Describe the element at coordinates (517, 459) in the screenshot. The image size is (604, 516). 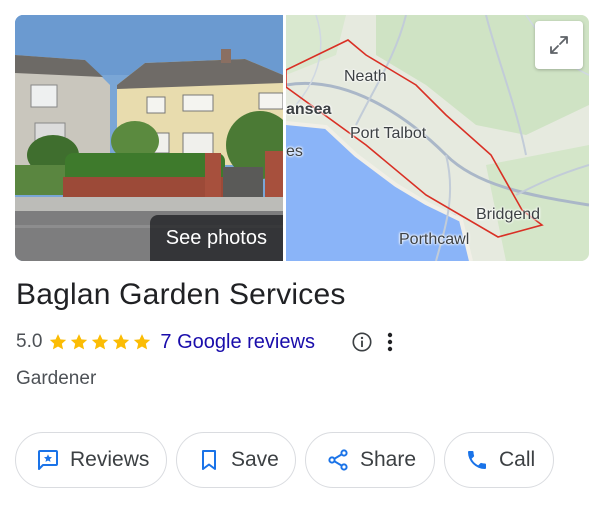
I see `call-button-label: Call` at that location.